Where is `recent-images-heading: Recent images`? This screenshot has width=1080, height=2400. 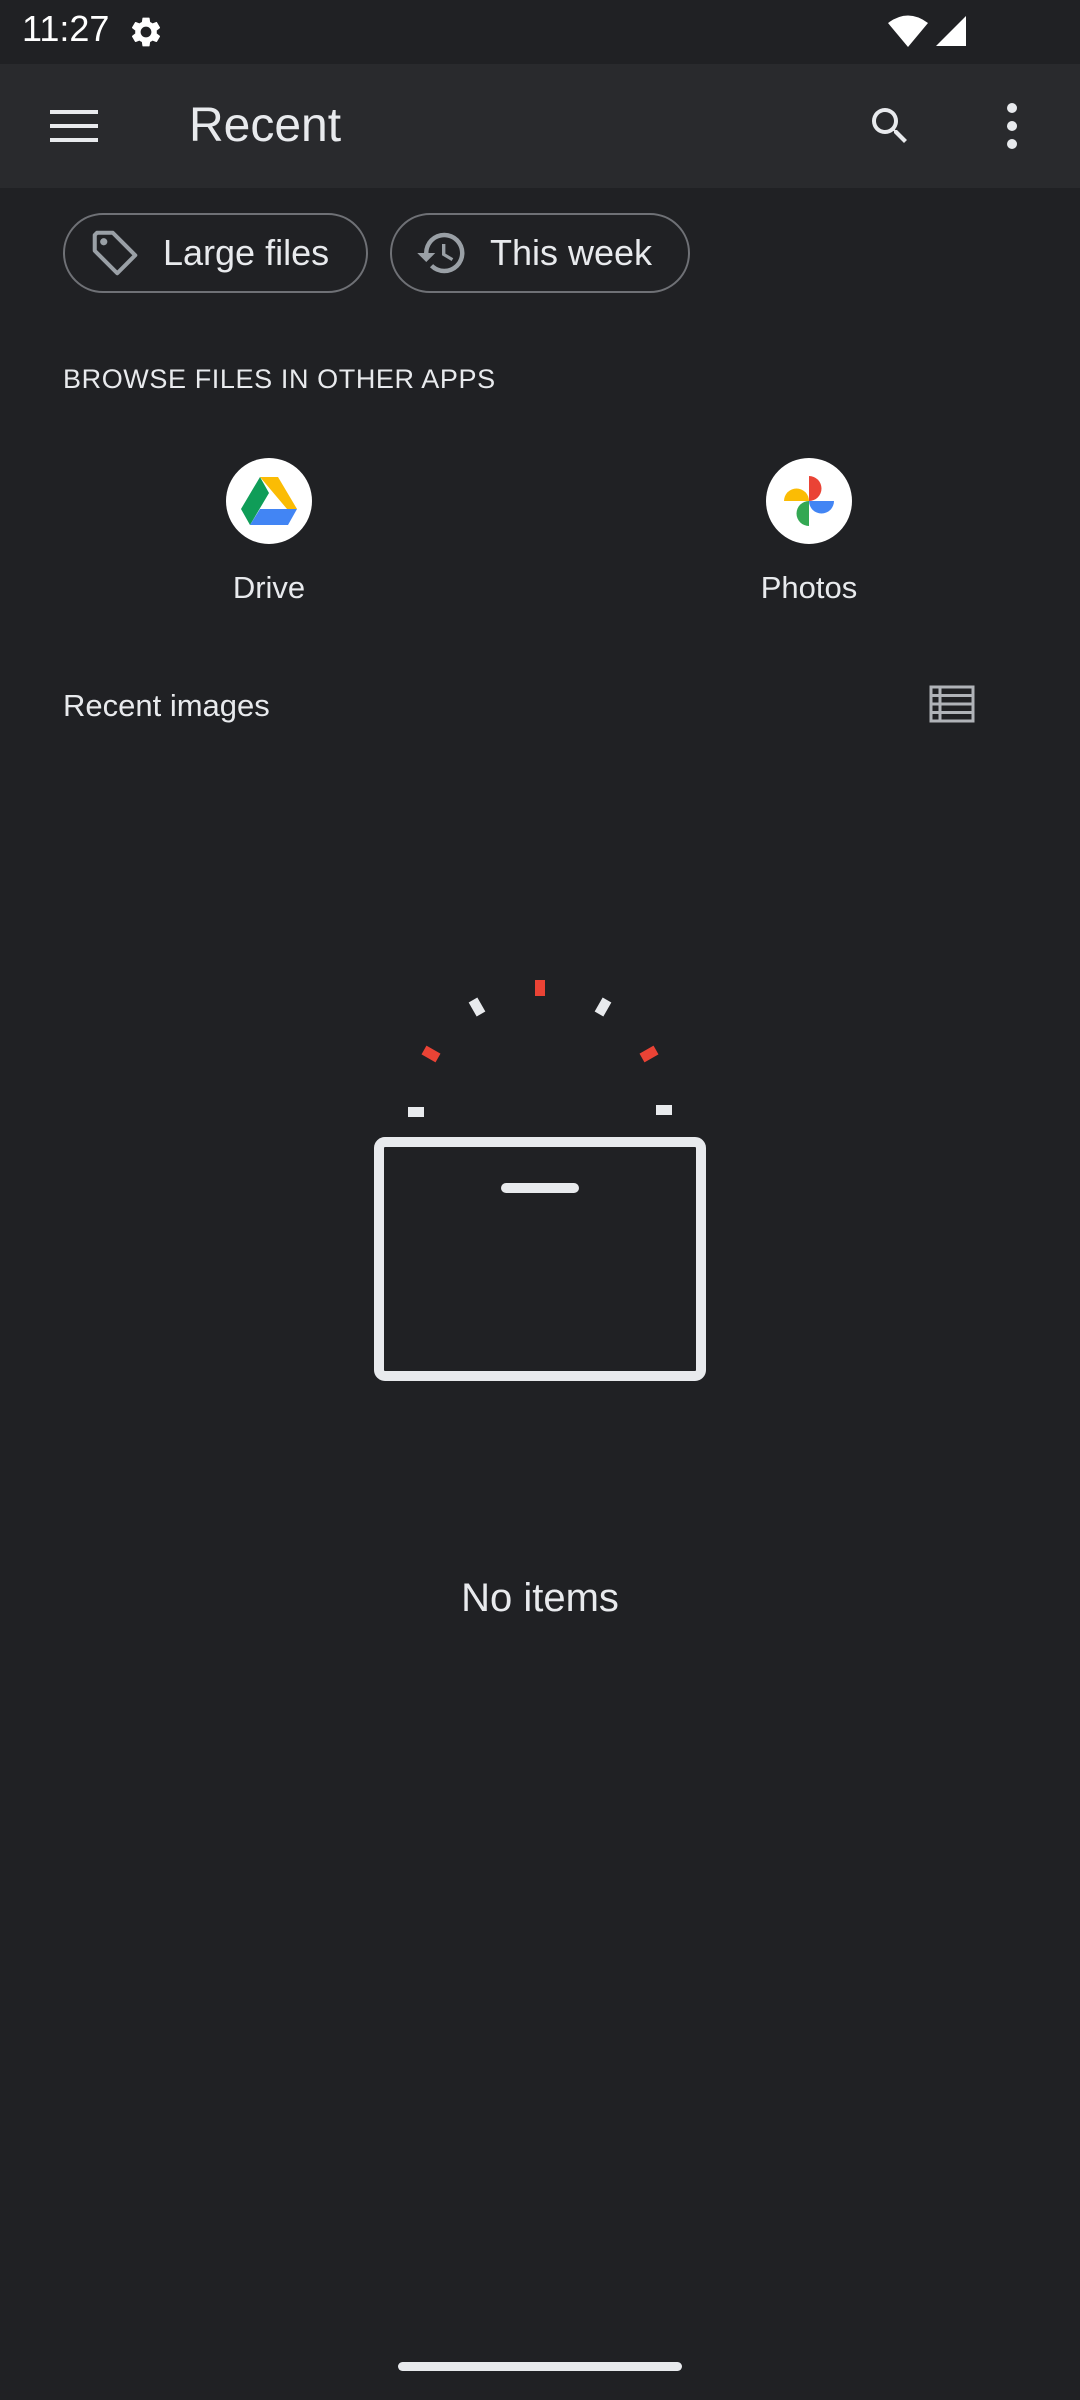
recent-images-heading: Recent images is located at coordinates (166, 705).